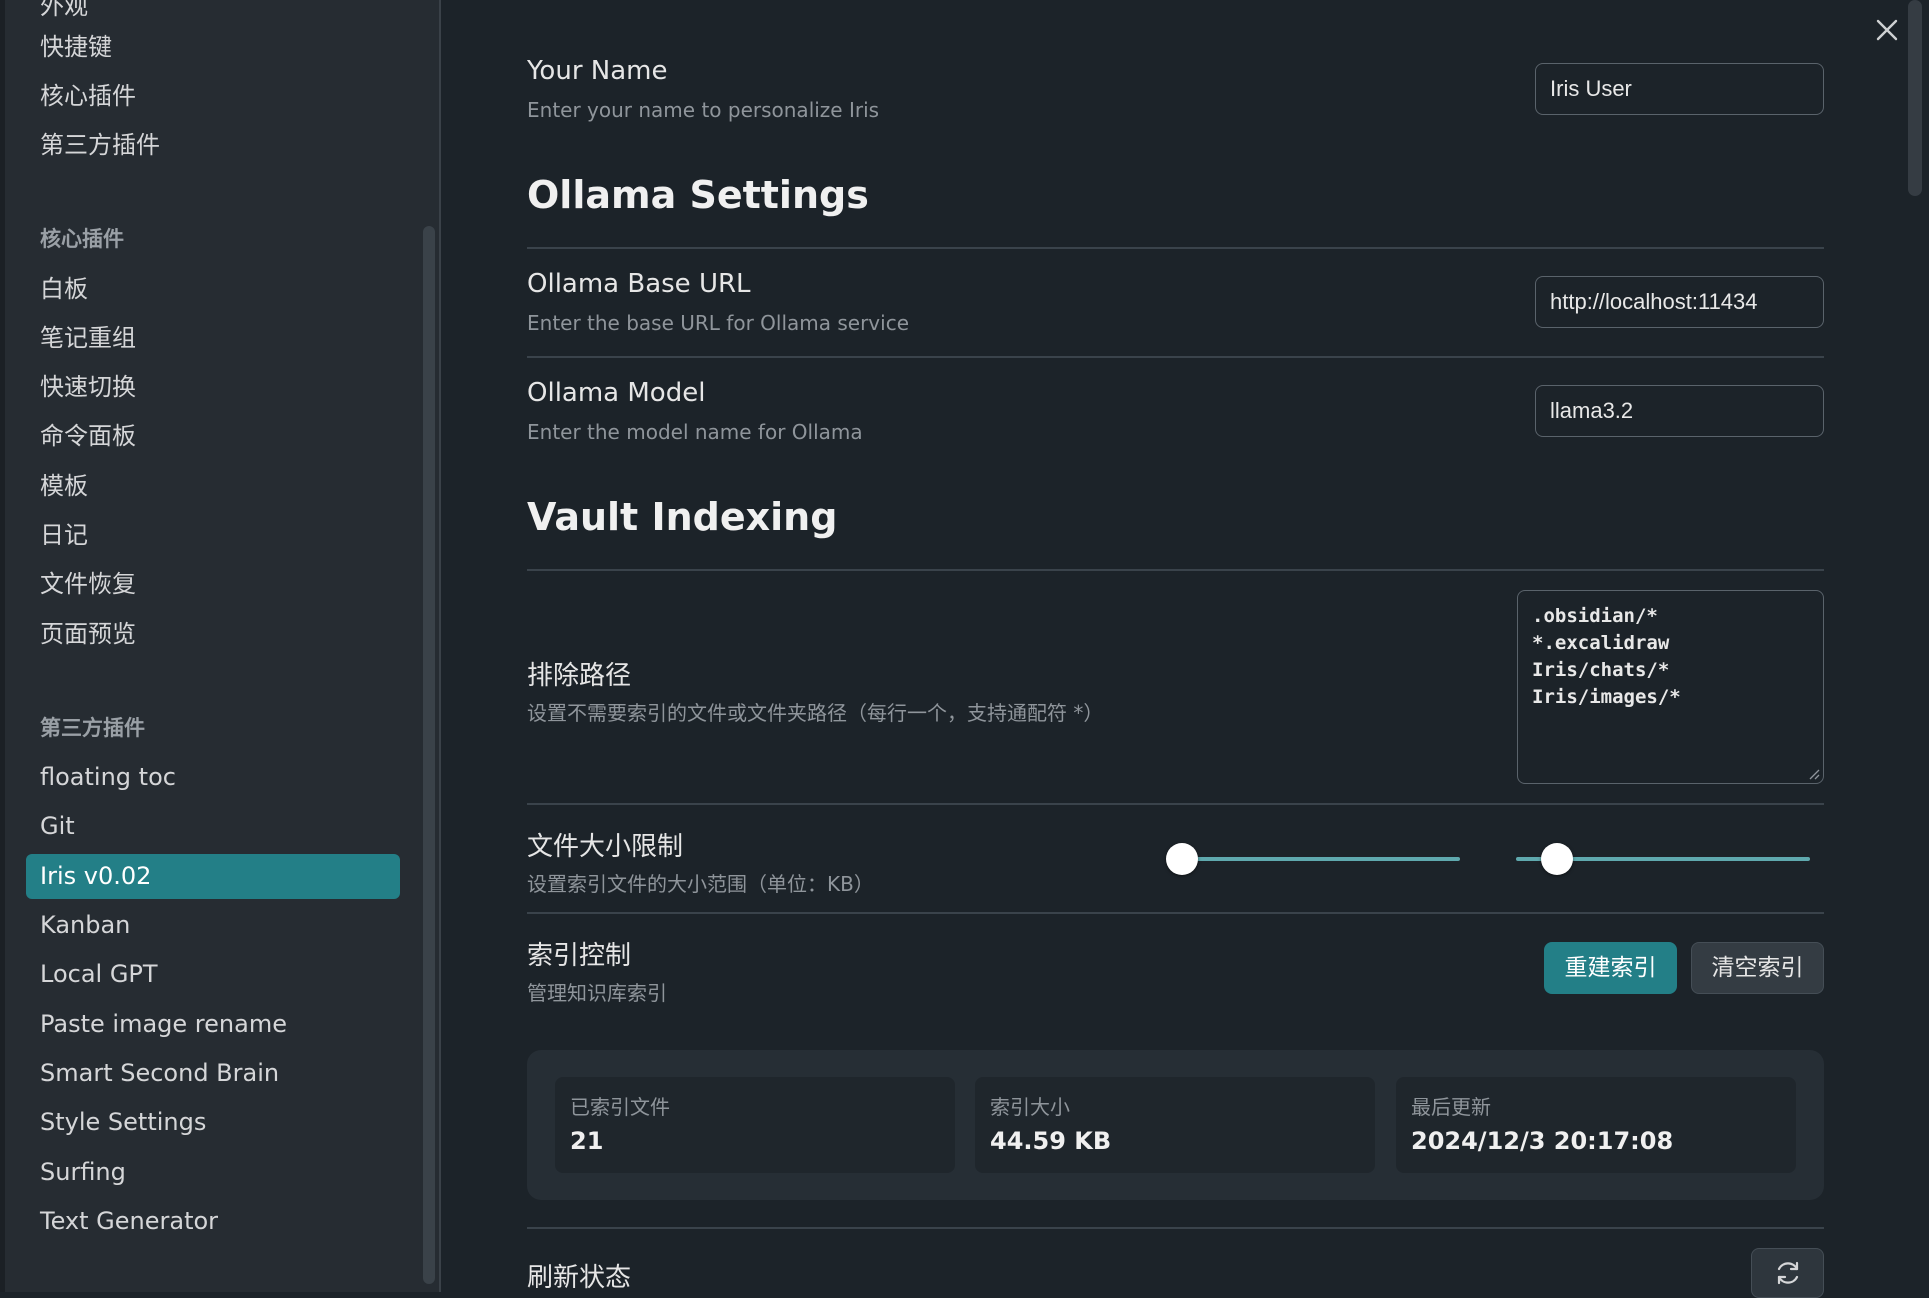  Describe the element at coordinates (1601, 643) in the screenshot. I see `exclude-path-line: *.excalidraw` at that location.